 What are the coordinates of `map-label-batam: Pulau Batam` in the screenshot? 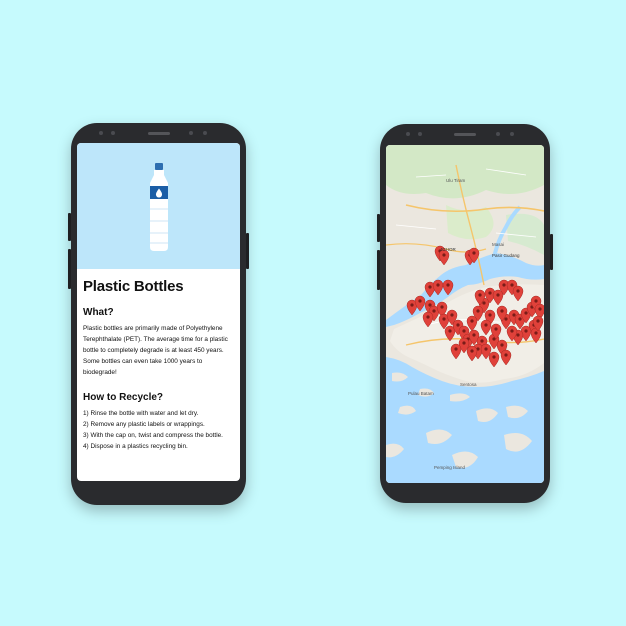 It's located at (421, 393).